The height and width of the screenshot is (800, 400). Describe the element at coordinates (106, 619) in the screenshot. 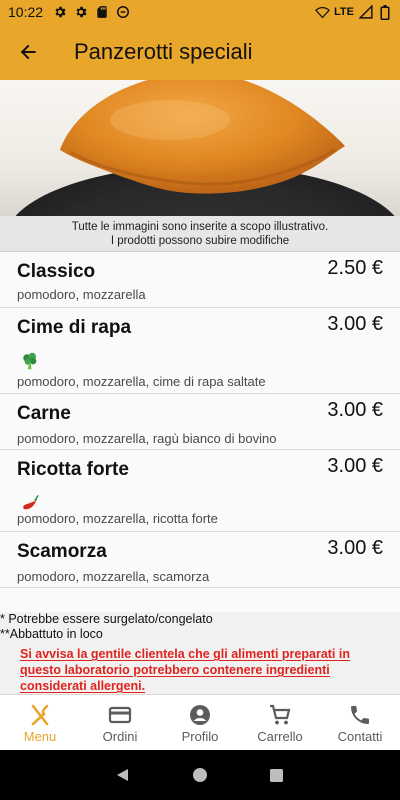

I see `frozen-note: * Potrebbe essere surgelato/congelato` at that location.